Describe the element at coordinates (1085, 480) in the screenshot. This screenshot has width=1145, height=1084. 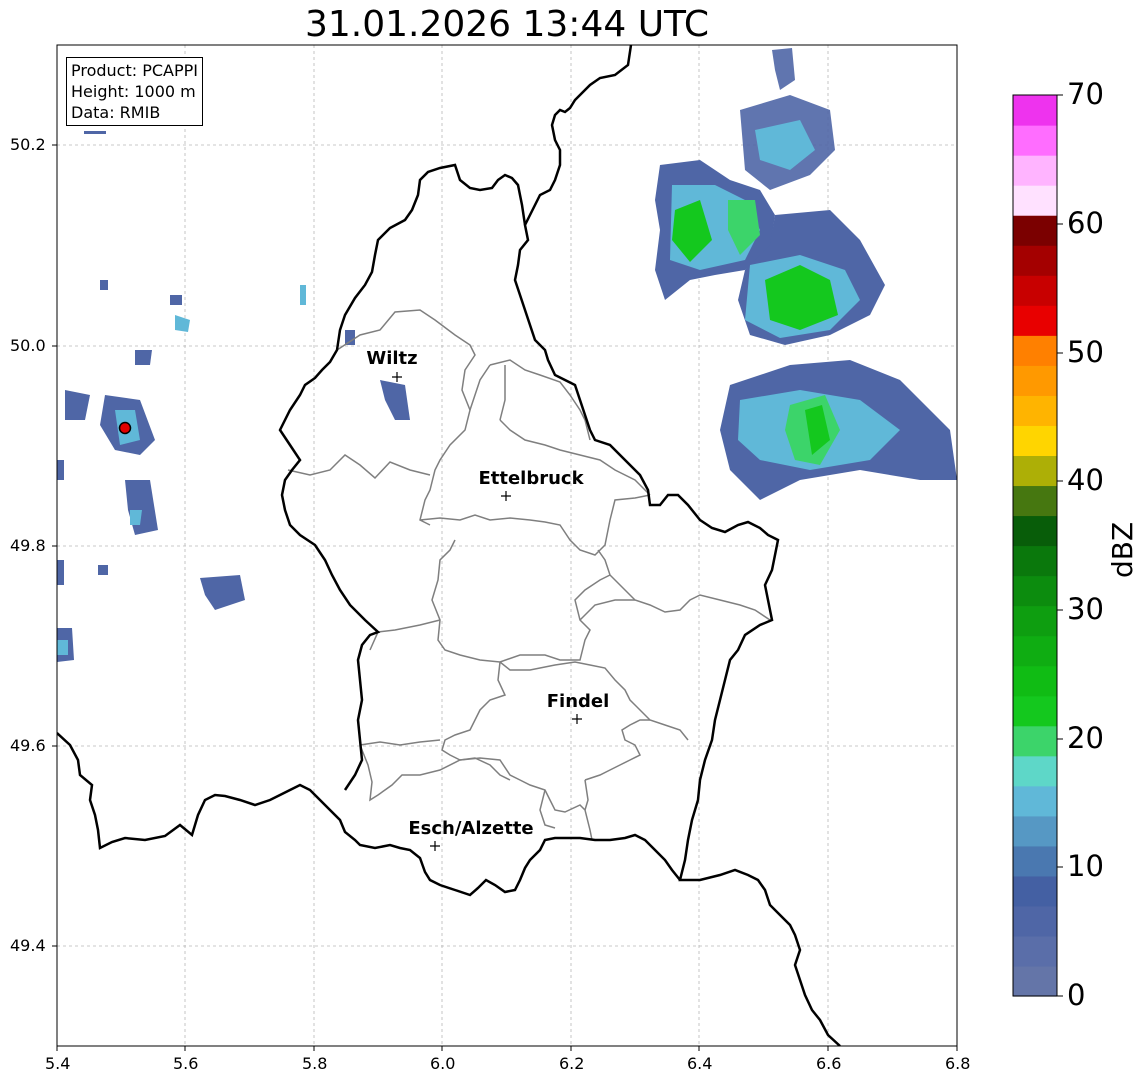
I see `colorbar-tick-label: 40` at that location.